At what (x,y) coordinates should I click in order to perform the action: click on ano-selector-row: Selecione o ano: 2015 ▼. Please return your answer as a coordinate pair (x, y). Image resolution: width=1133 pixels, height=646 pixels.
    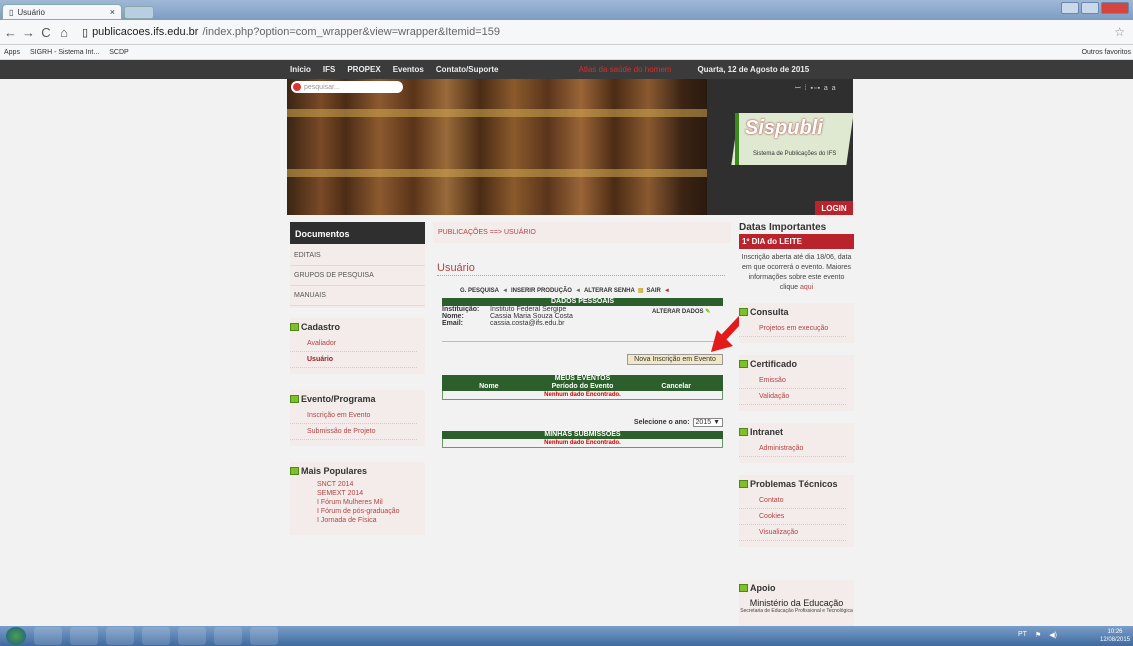
    Looking at the image, I should click on (582, 422).